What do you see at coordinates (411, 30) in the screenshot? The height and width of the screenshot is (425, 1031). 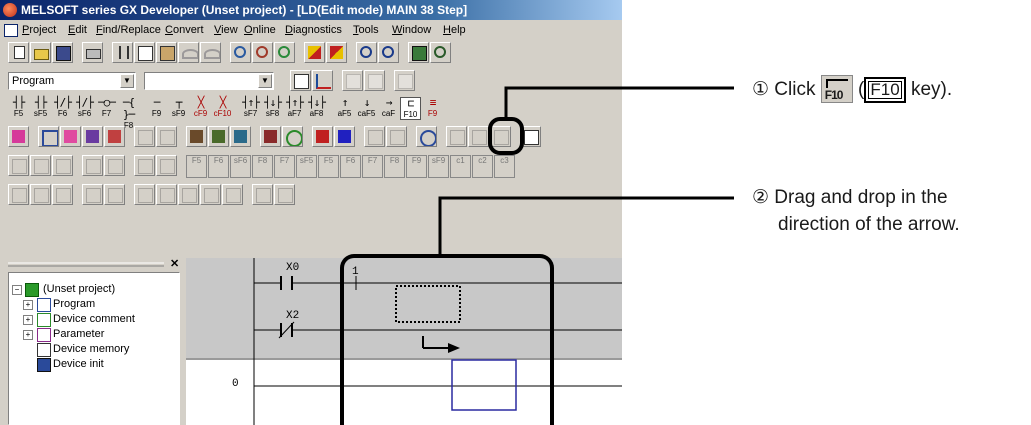 I see `menu-window: Window` at bounding box center [411, 30].